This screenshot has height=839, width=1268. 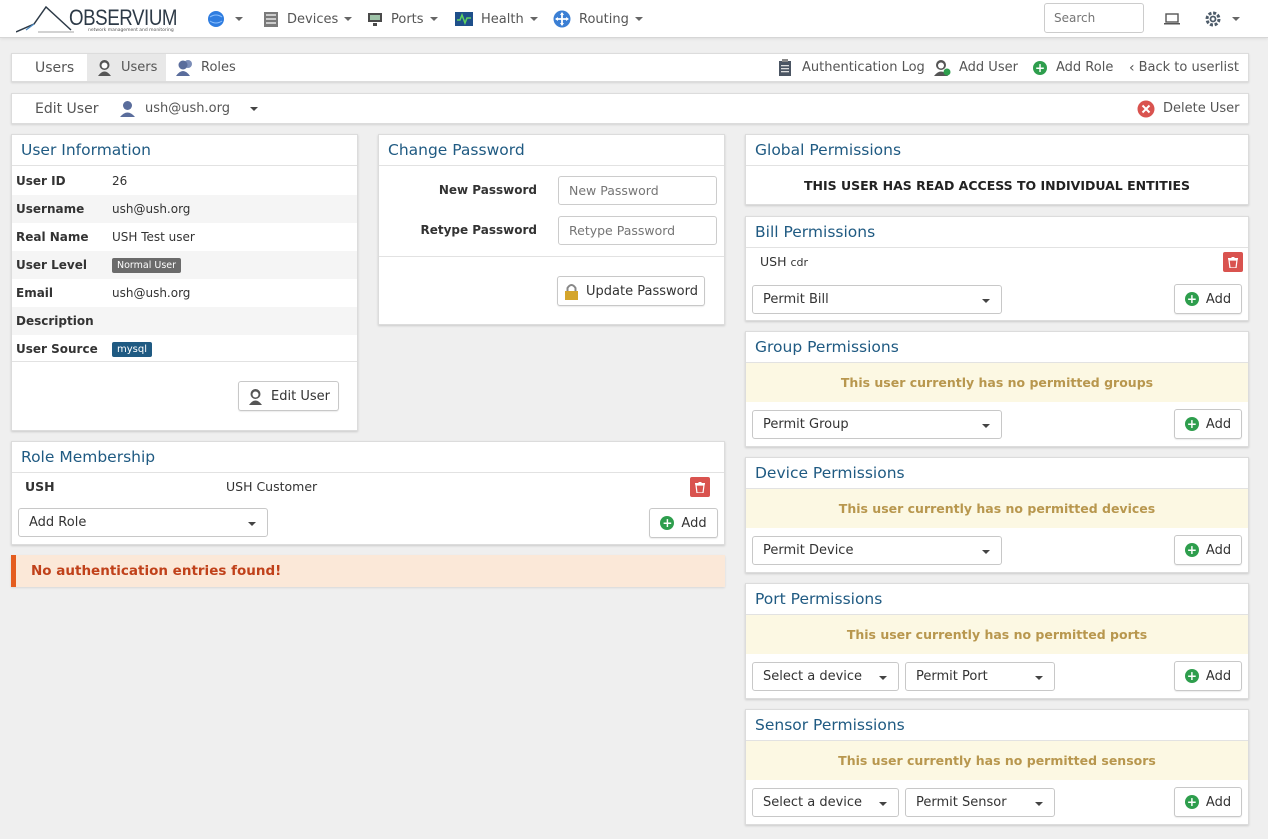 What do you see at coordinates (184, 181) in the screenshot?
I see `info-row-user-id: User ID 26` at bounding box center [184, 181].